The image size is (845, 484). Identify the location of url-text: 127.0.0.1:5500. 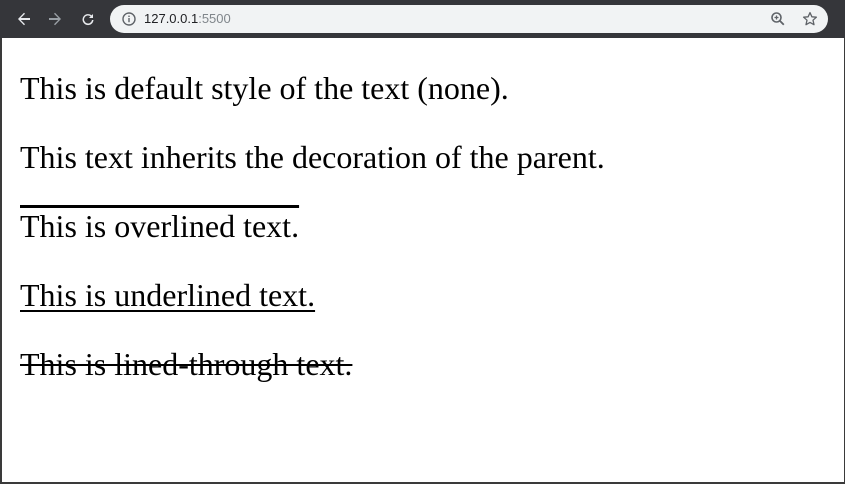
(187, 19).